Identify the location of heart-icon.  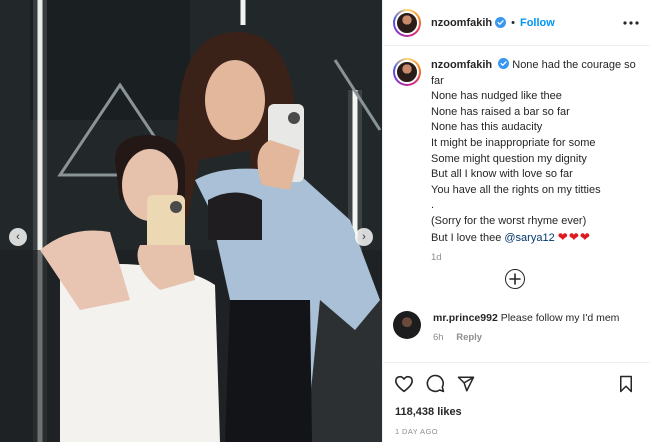
(404, 383).